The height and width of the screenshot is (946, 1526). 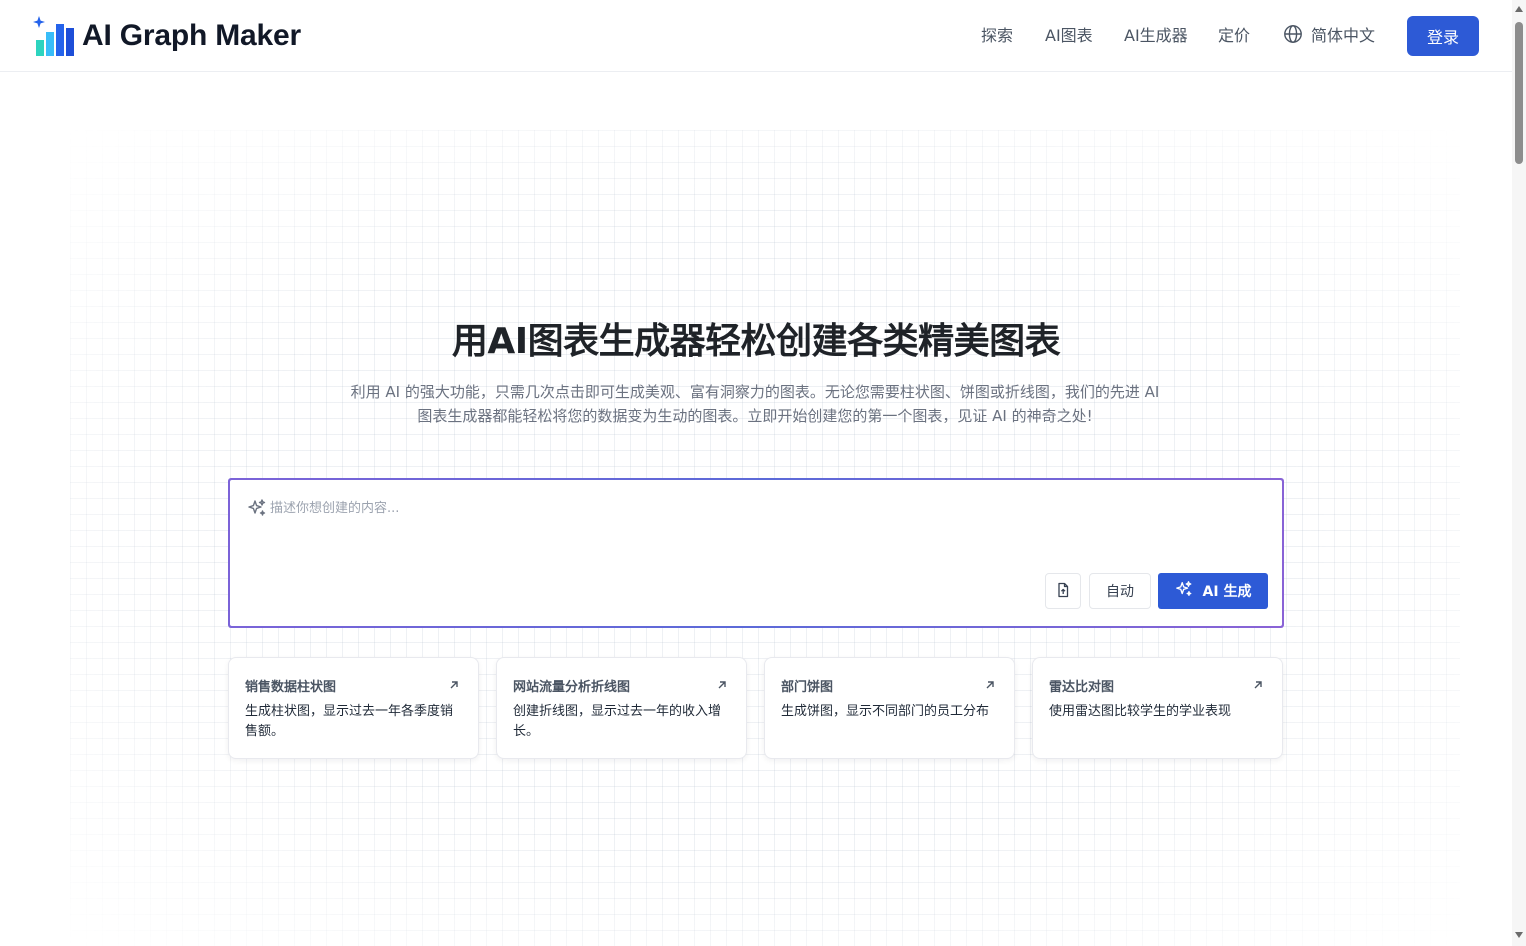 I want to click on ai-generate-button: AI 生成, so click(x=1213, y=591).